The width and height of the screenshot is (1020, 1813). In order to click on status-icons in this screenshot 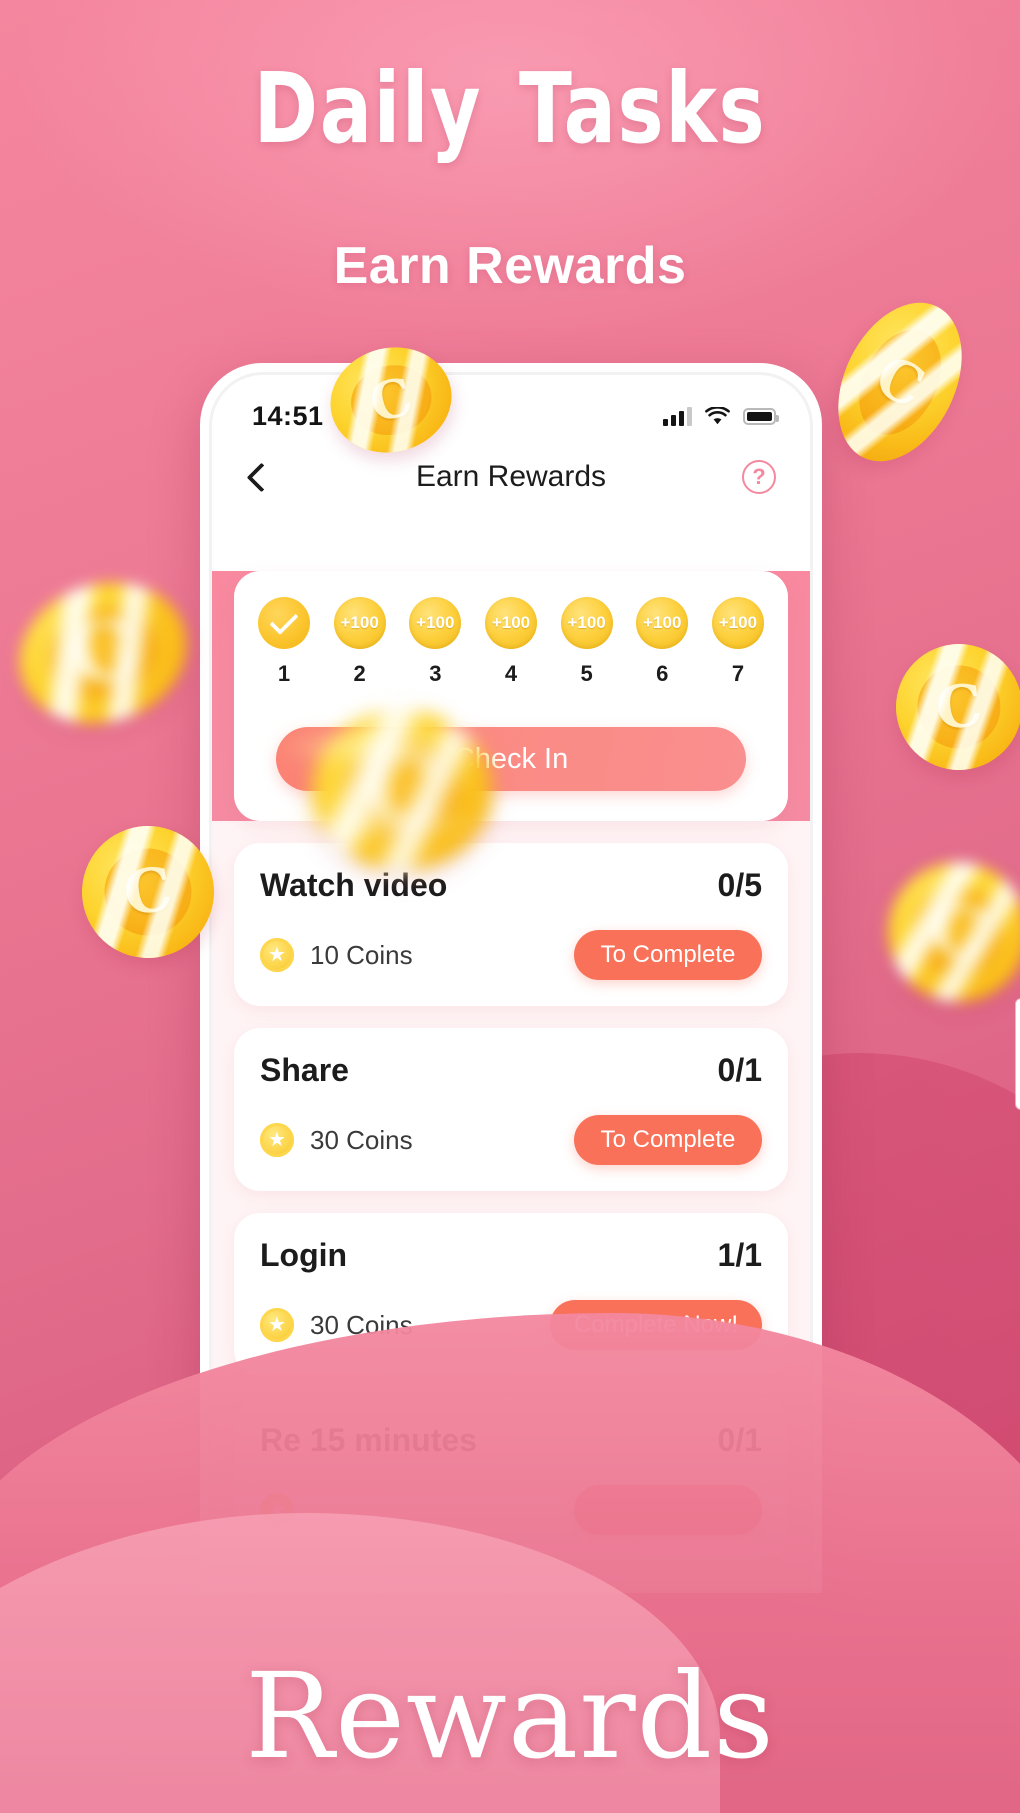, I will do `click(721, 416)`.